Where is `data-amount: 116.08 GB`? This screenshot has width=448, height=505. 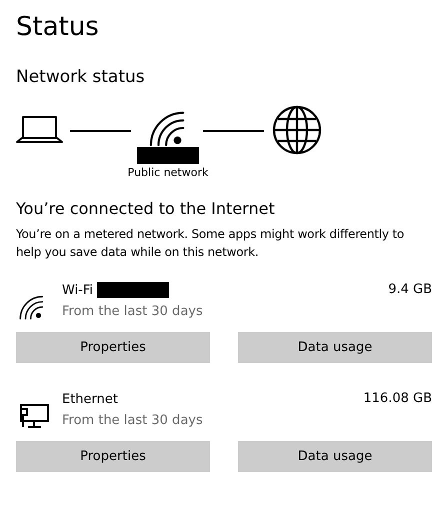 data-amount: 116.08 GB is located at coordinates (397, 399).